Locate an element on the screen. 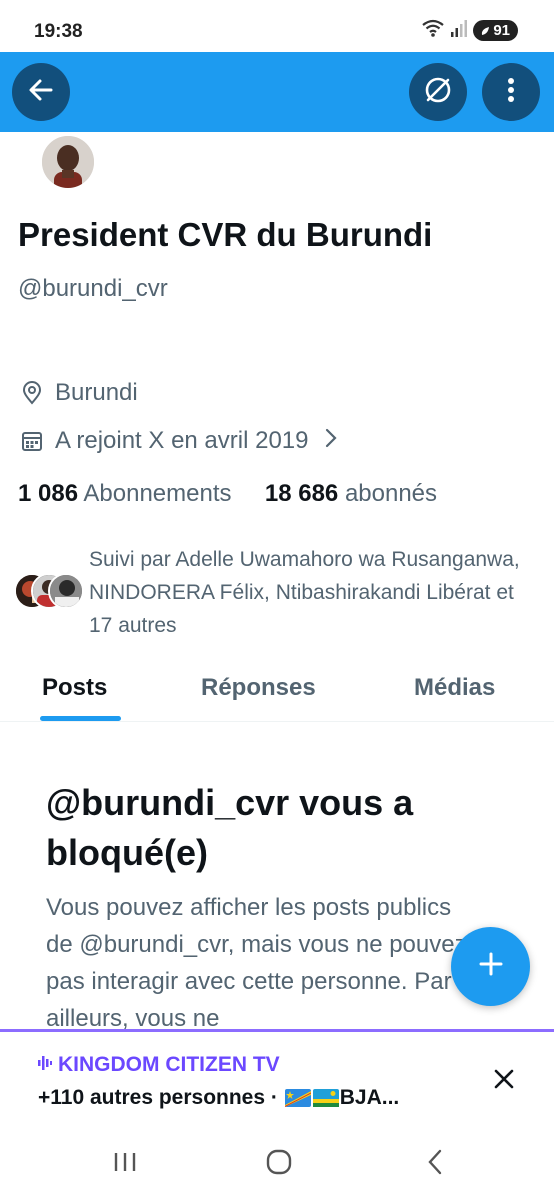 This screenshot has height=1200, width=554. follower-avatar is located at coordinates (66, 591).